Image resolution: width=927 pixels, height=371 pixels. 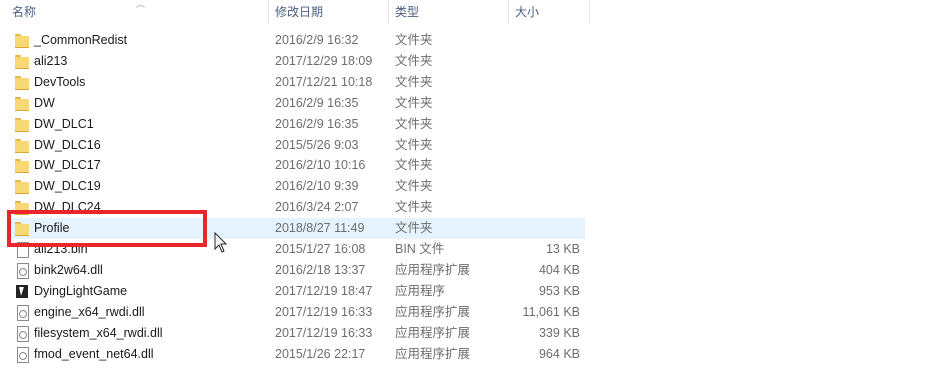 I want to click on sort-up-icon: ︿, so click(x=141, y=4).